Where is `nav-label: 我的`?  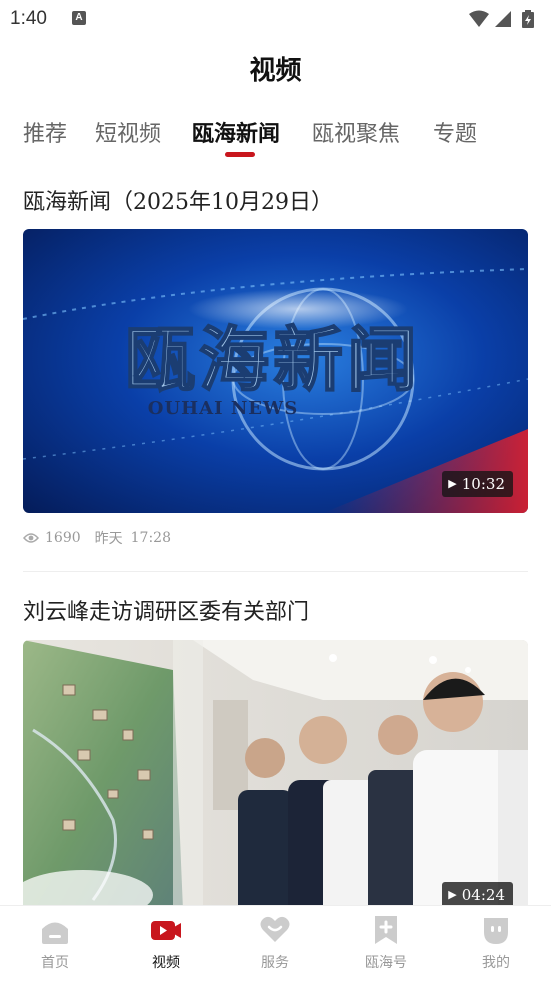
nav-label: 我的 is located at coordinates (496, 963).